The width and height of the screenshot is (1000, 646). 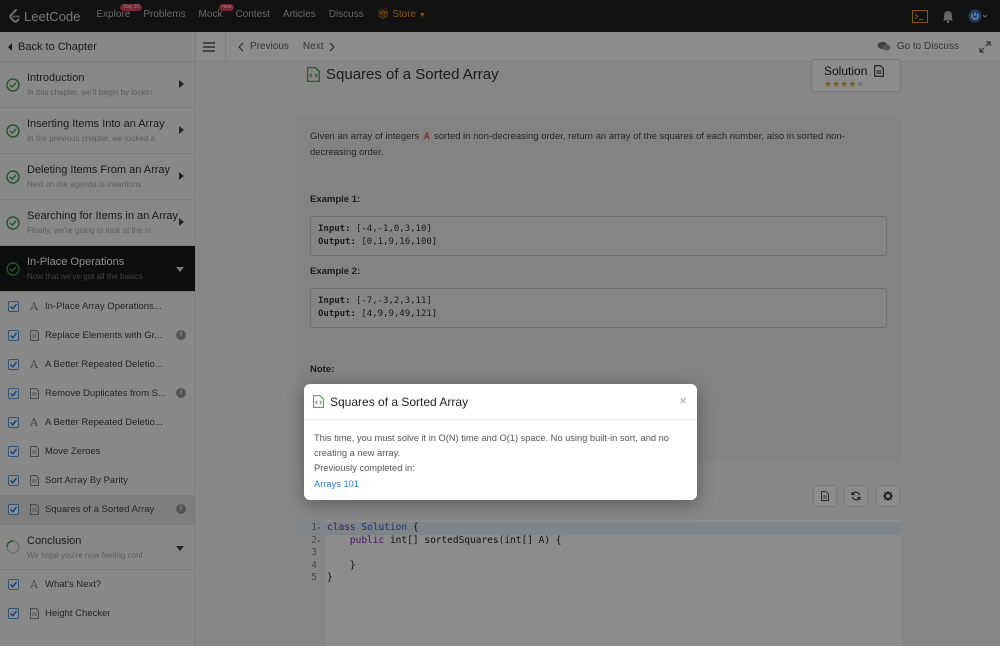 What do you see at coordinates (399, 401) in the screenshot?
I see `modal-title: Squares of a Sorted Array` at bounding box center [399, 401].